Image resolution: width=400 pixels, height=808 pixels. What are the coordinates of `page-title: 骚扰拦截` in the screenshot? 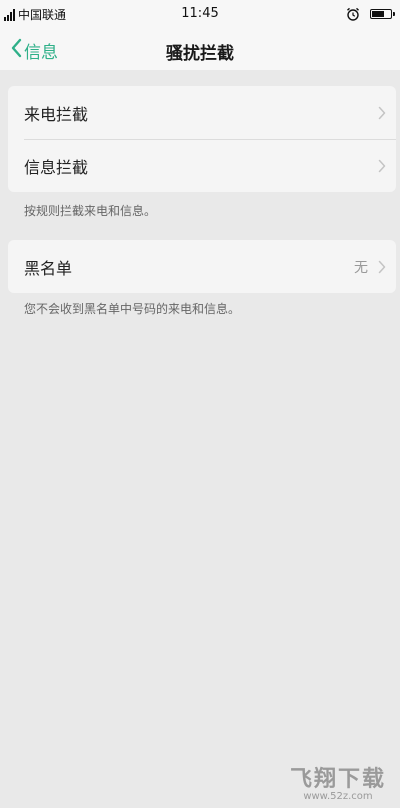 It's located at (200, 54).